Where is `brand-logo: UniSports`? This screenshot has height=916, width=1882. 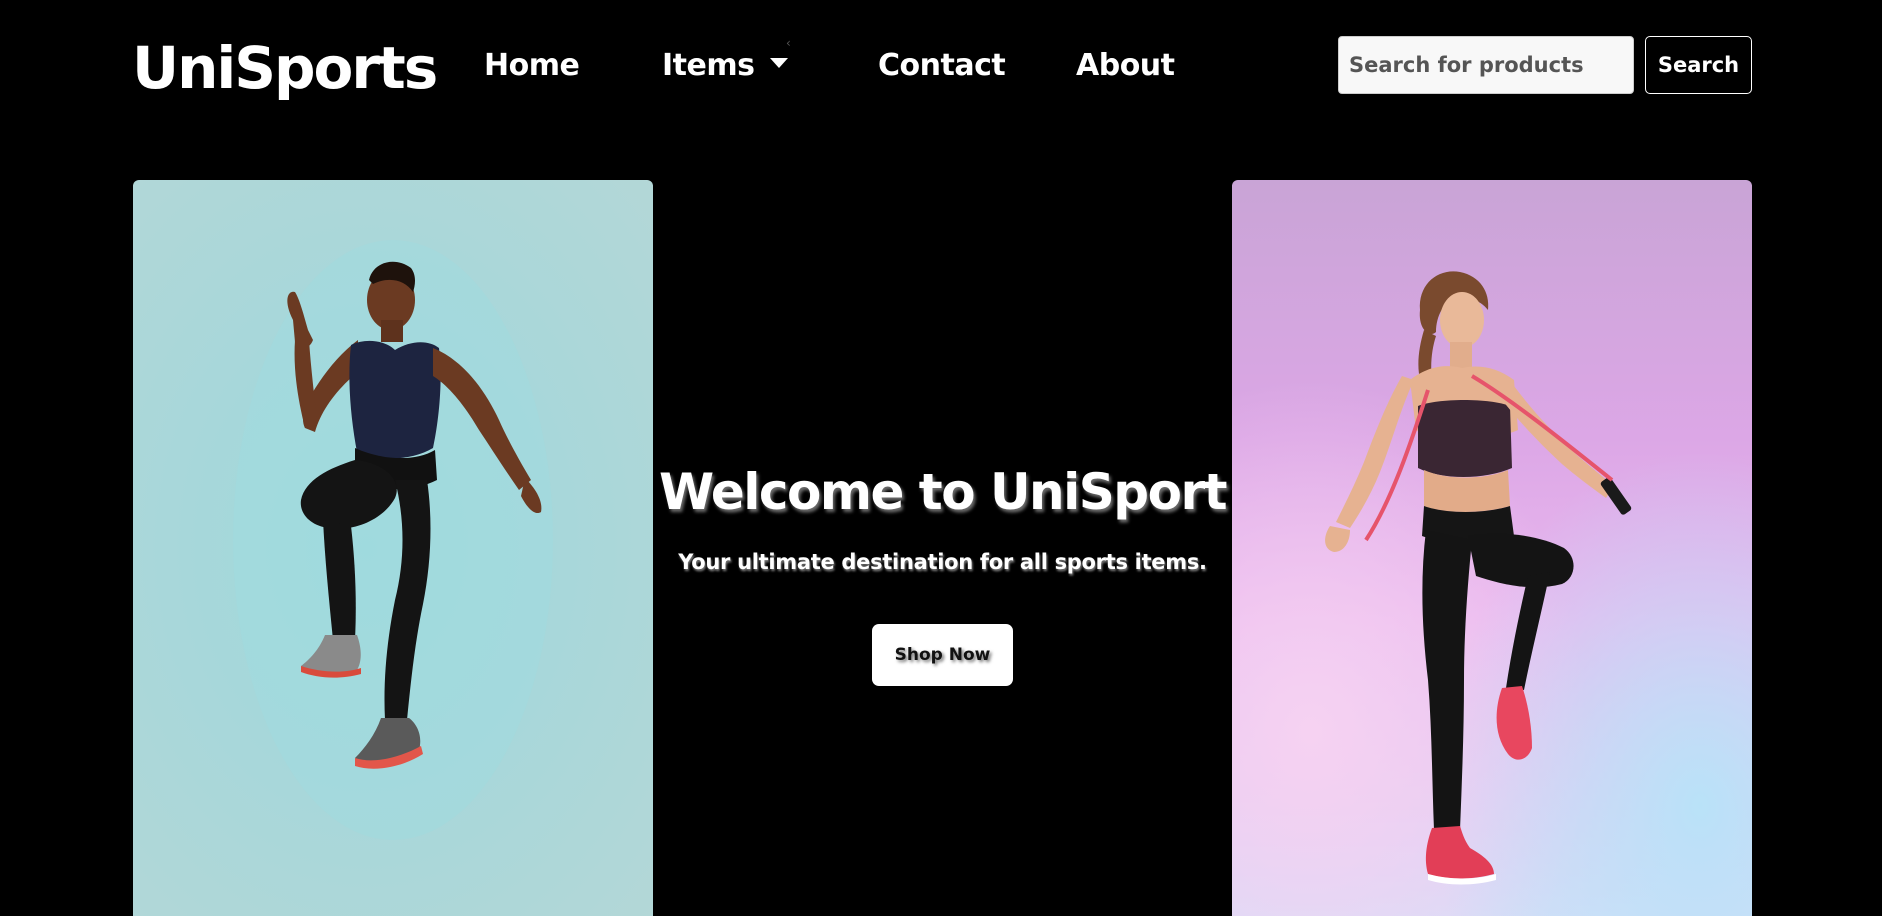 brand-logo: UniSports is located at coordinates (285, 68).